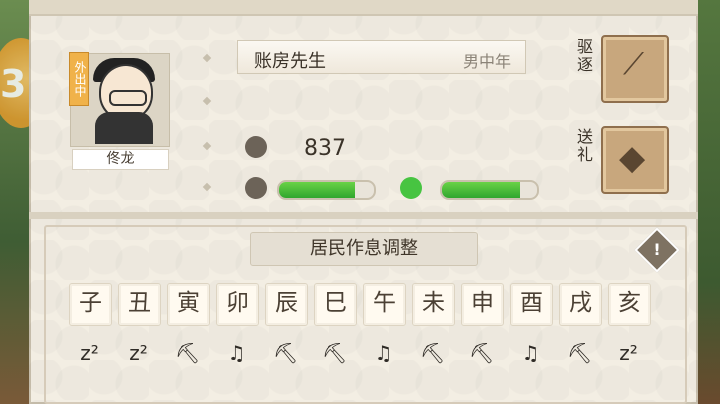 The height and width of the screenshot is (404, 720). I want to click on hour-cell: 丑, so click(139, 304).